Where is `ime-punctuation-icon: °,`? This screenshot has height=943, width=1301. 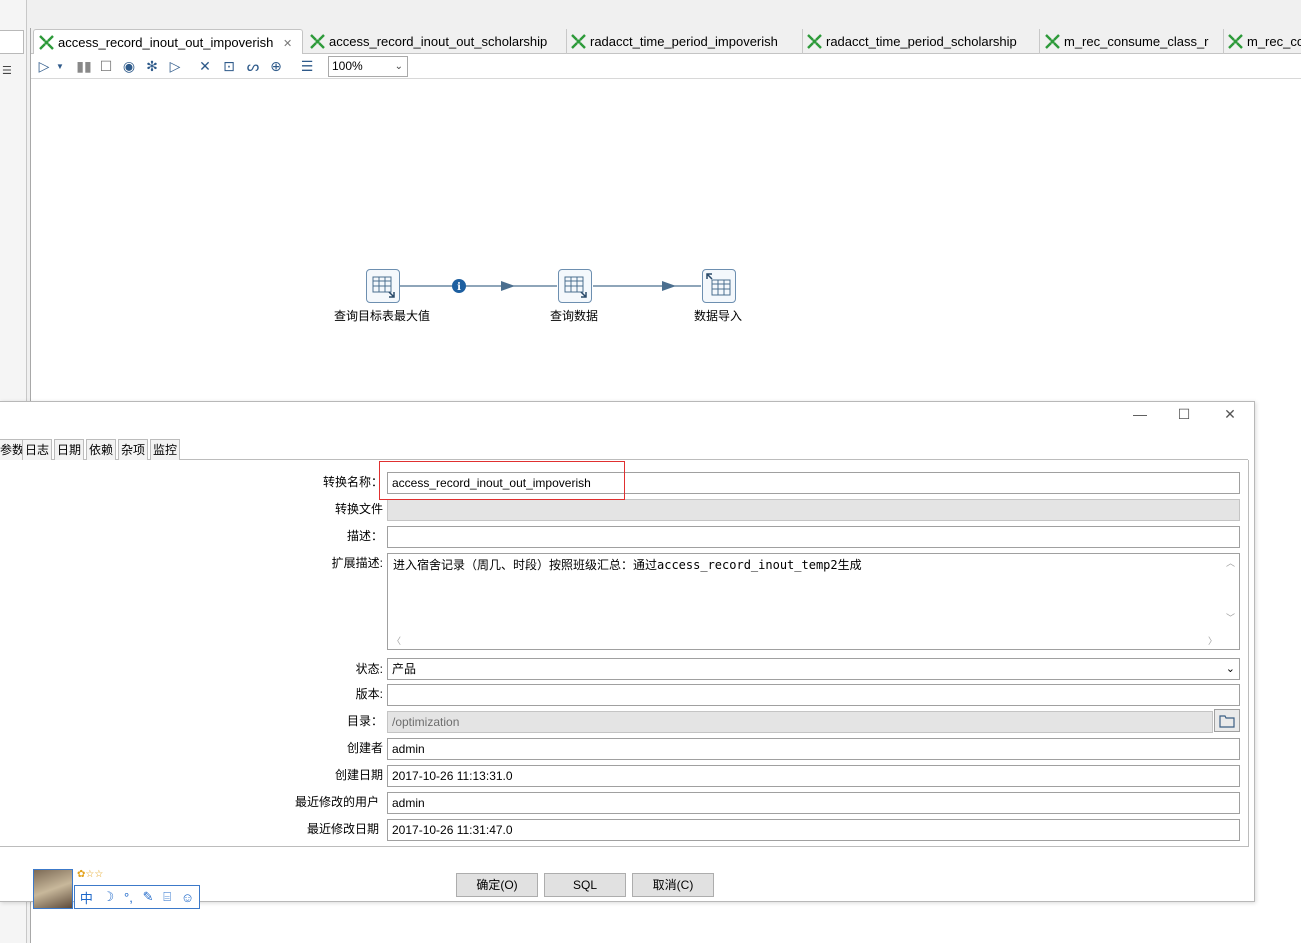 ime-punctuation-icon: °, is located at coordinates (128, 897).